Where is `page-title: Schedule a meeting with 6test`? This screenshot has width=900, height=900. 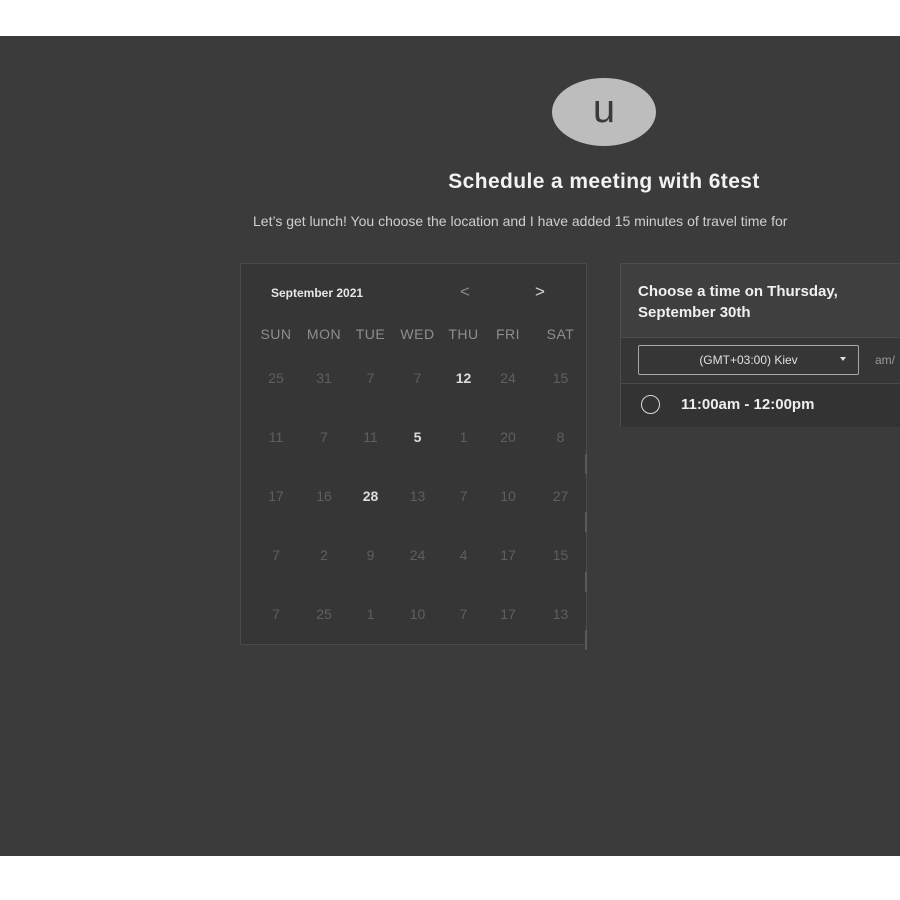
page-title: Schedule a meeting with 6test is located at coordinates (604, 181).